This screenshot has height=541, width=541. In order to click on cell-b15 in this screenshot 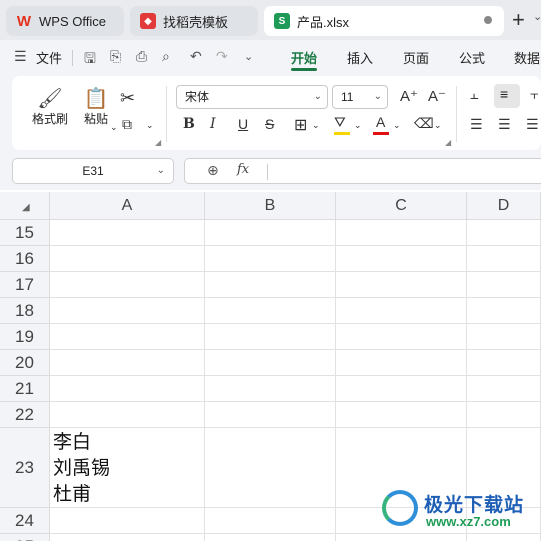, I will do `click(270, 233)`.